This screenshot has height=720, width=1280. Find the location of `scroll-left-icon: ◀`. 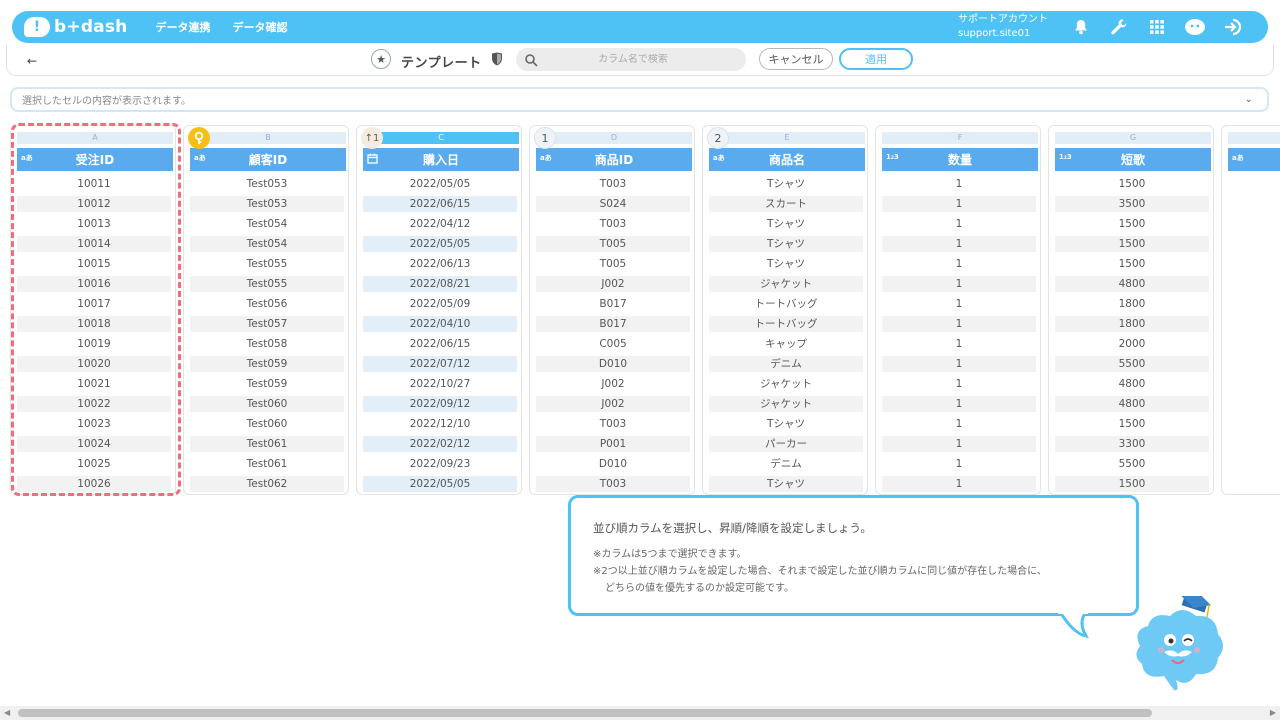

scroll-left-icon: ◀ is located at coordinates (7, 712).